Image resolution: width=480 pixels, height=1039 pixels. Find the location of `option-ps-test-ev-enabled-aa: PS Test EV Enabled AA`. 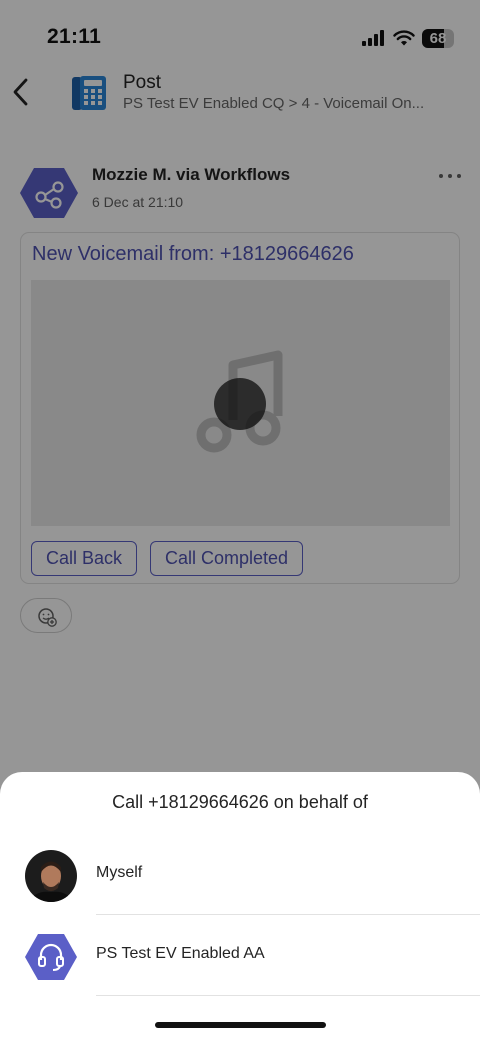

option-ps-test-ev-enabled-aa: PS Test EV Enabled AA is located at coordinates (240, 956).